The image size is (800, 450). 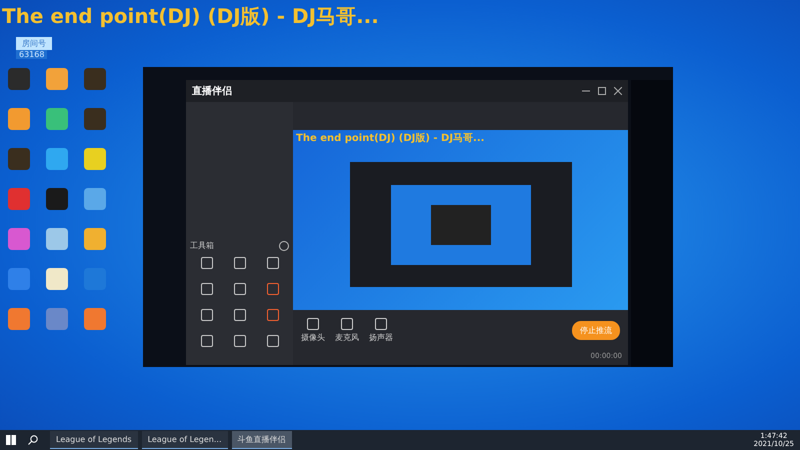 I want to click on app-name: 直播伴侣, so click(x=212, y=91).